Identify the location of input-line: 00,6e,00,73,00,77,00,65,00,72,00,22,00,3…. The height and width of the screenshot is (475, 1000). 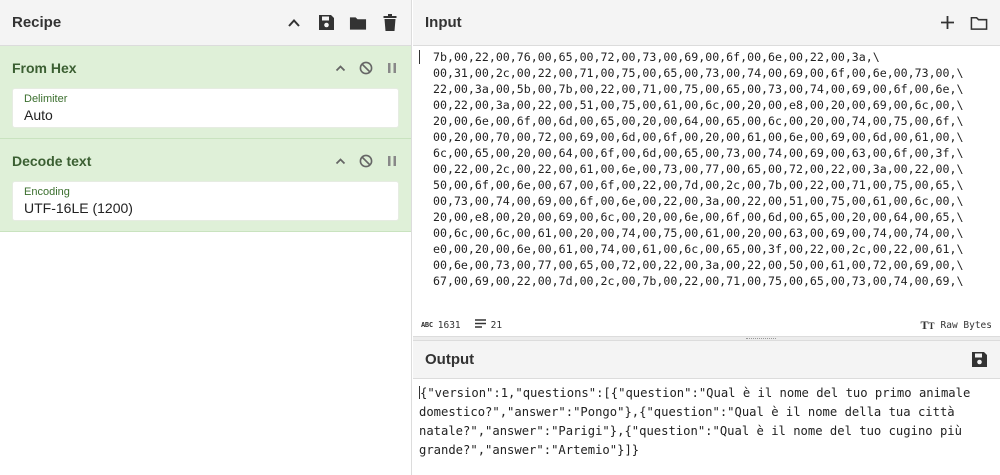
(698, 265).